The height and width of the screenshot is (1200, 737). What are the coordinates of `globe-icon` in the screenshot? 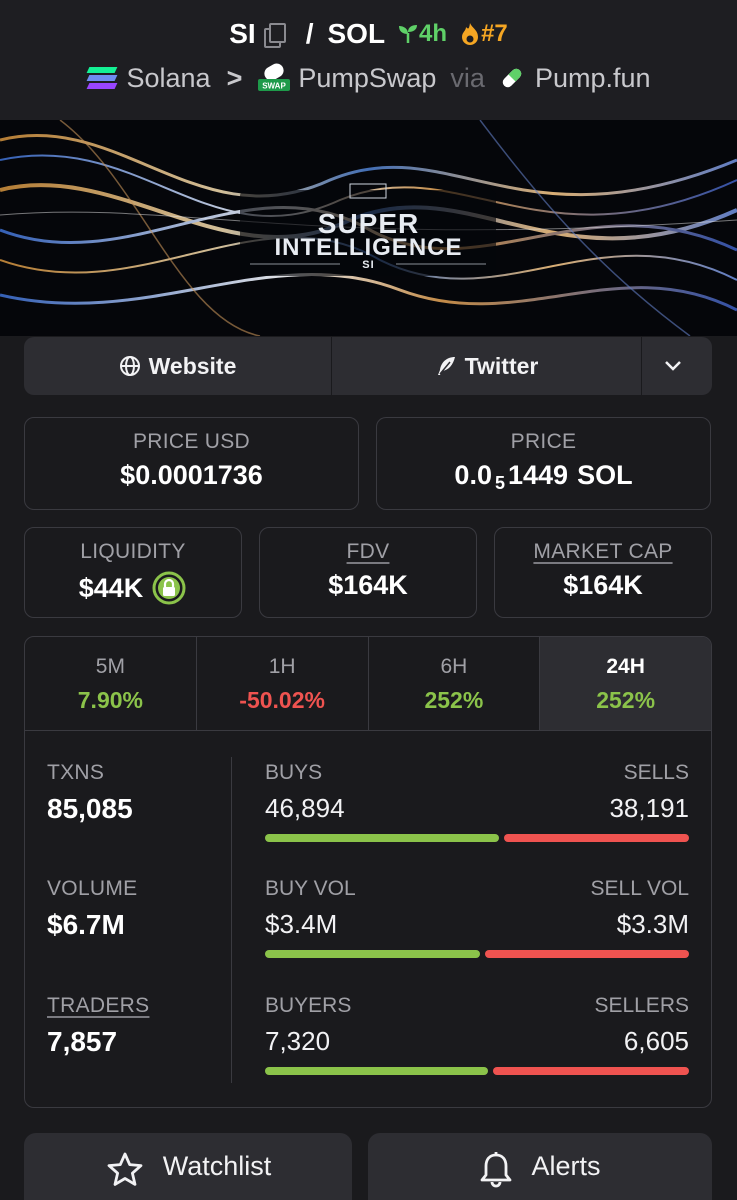 It's located at (129, 366).